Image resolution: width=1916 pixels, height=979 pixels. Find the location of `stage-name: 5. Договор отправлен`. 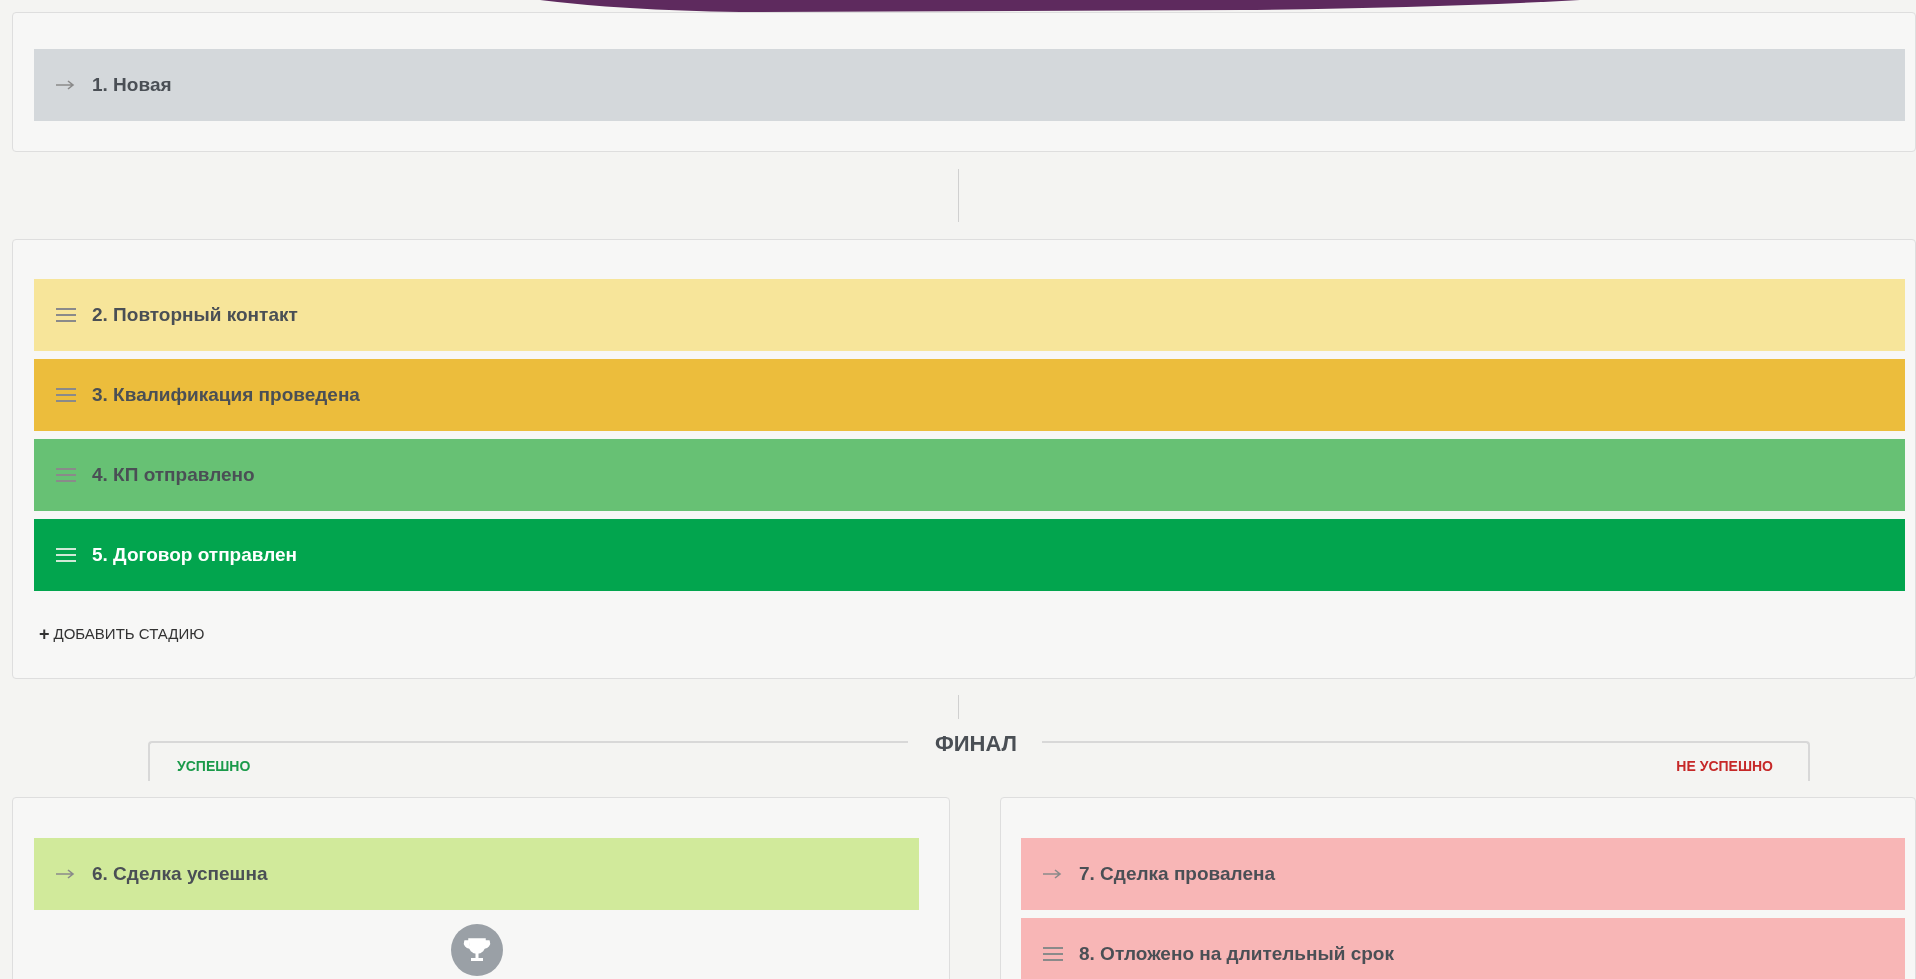

stage-name: 5. Договор отправлен is located at coordinates (195, 554).